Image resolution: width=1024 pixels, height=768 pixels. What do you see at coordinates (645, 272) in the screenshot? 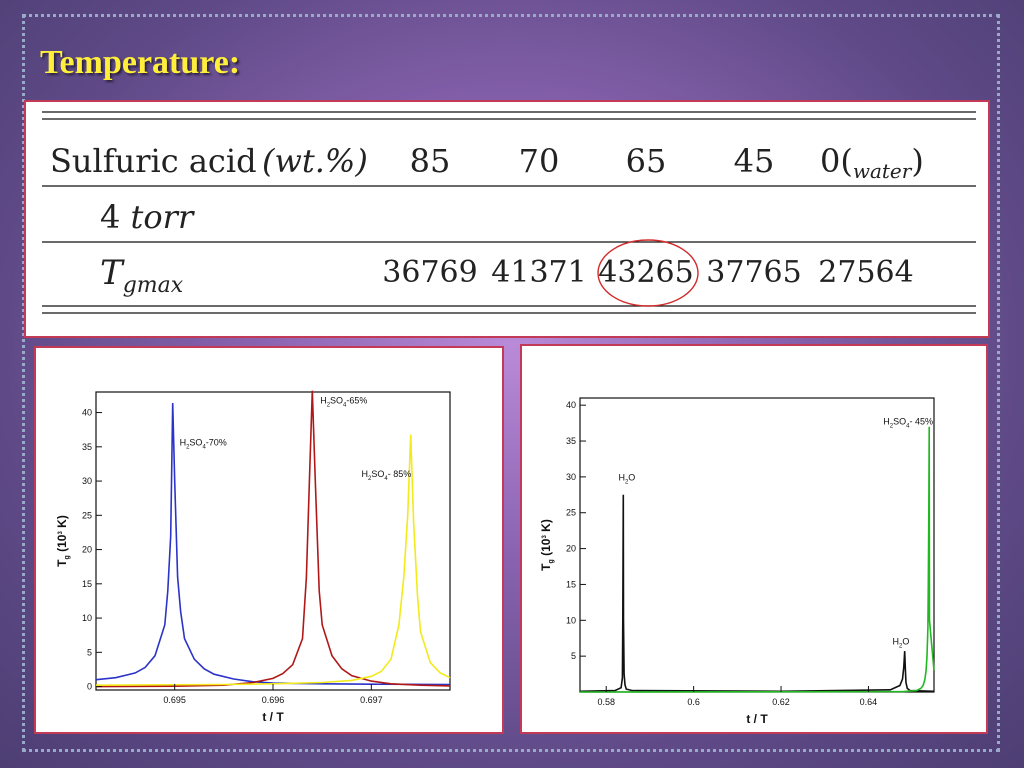
I see `tgmax-65: 43265` at bounding box center [645, 272].